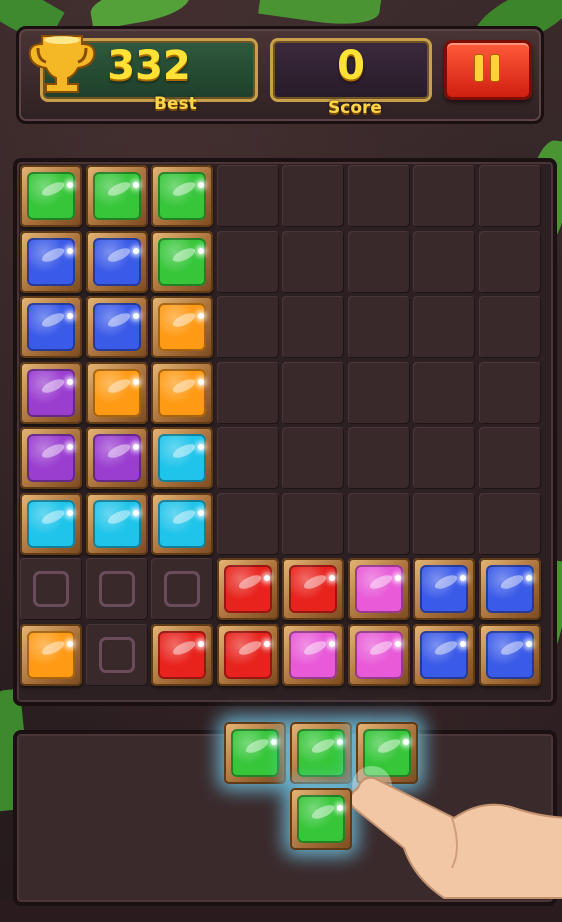 The image size is (562, 922). What do you see at coordinates (116, 654) in the screenshot?
I see `placement-hint-outline` at bounding box center [116, 654].